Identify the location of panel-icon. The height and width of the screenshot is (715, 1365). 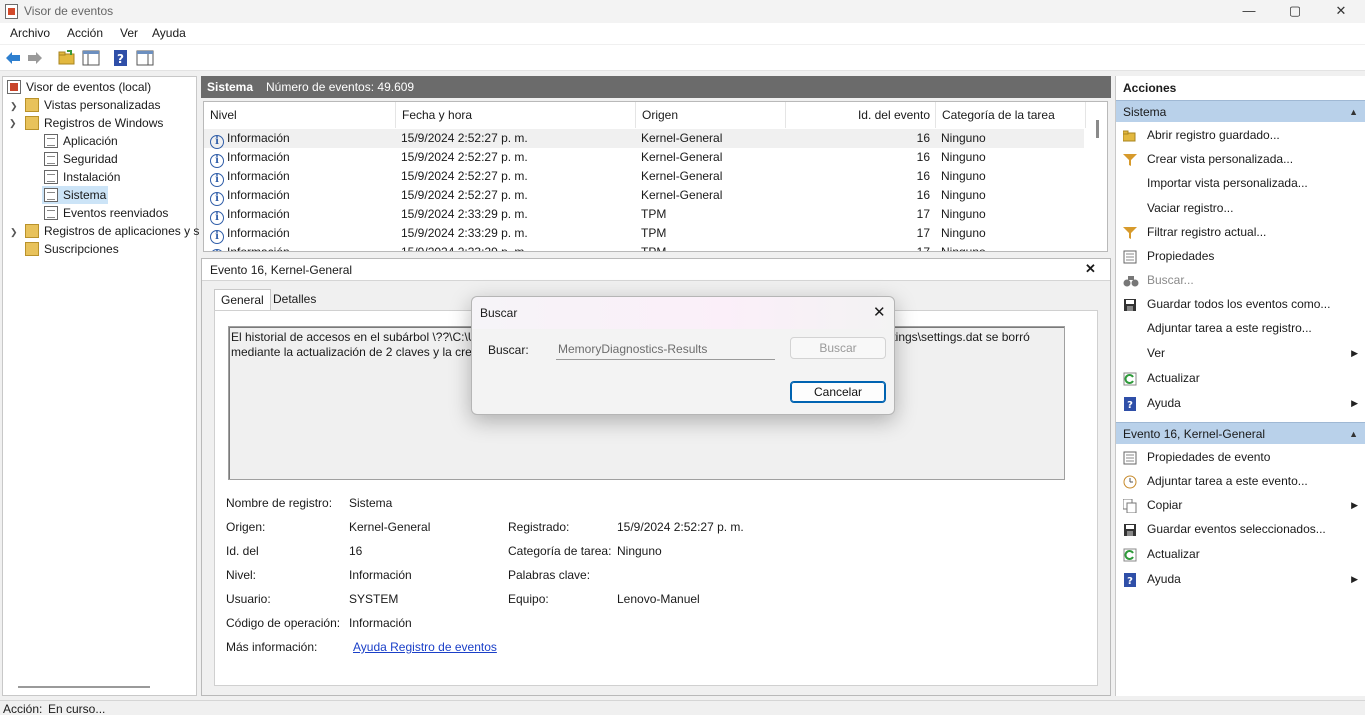
(91, 58).